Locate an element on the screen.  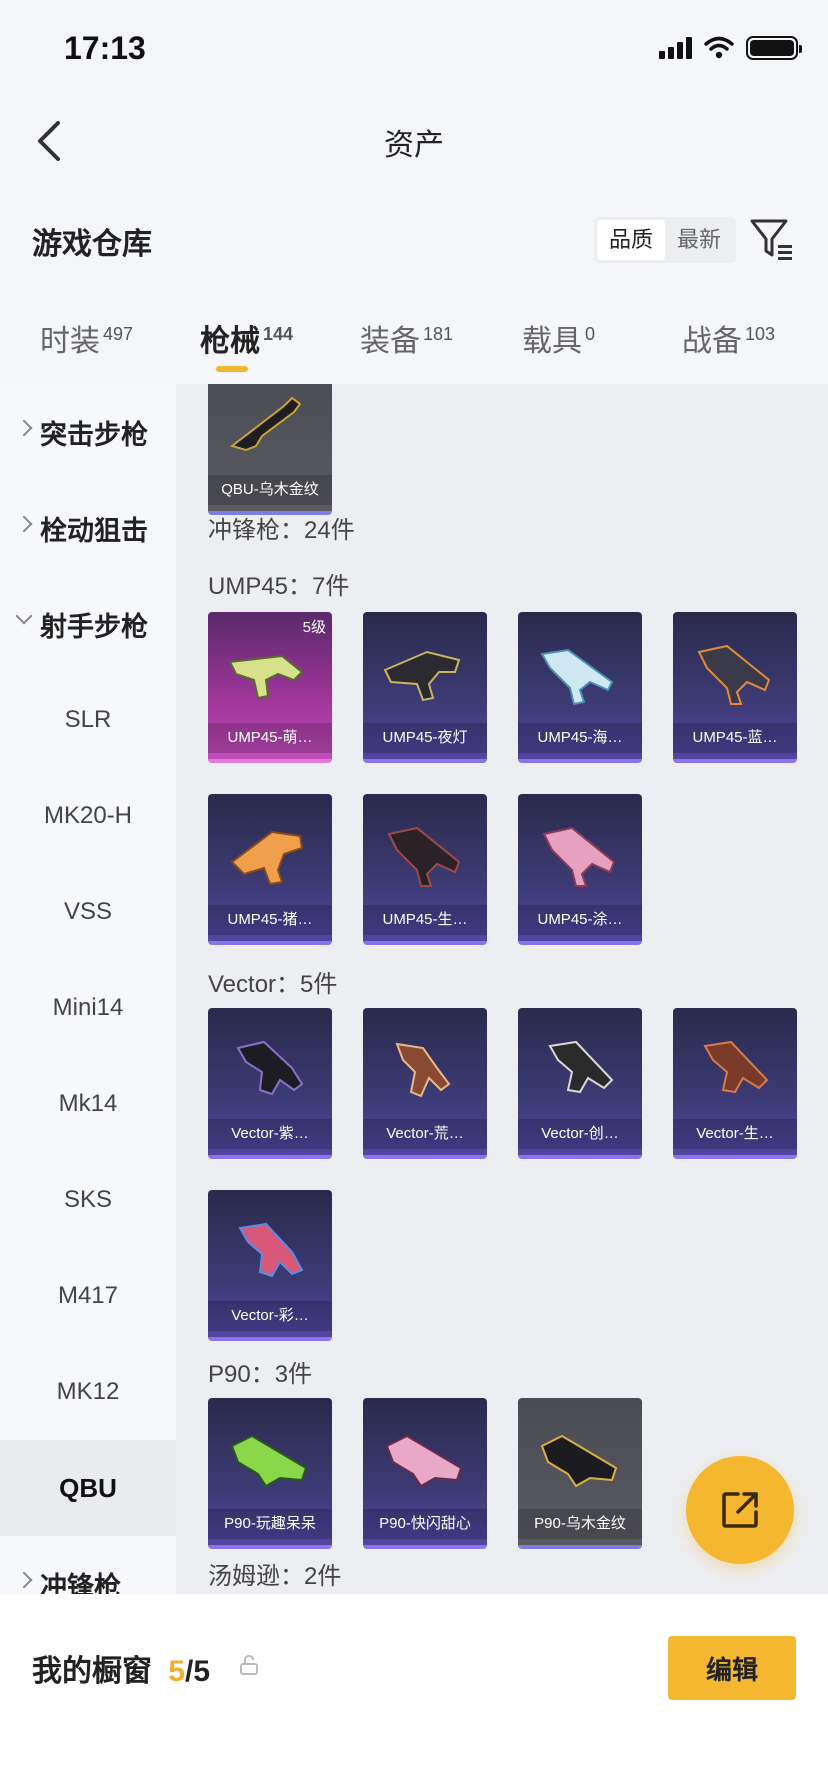
filter-button is located at coordinates (772, 239).